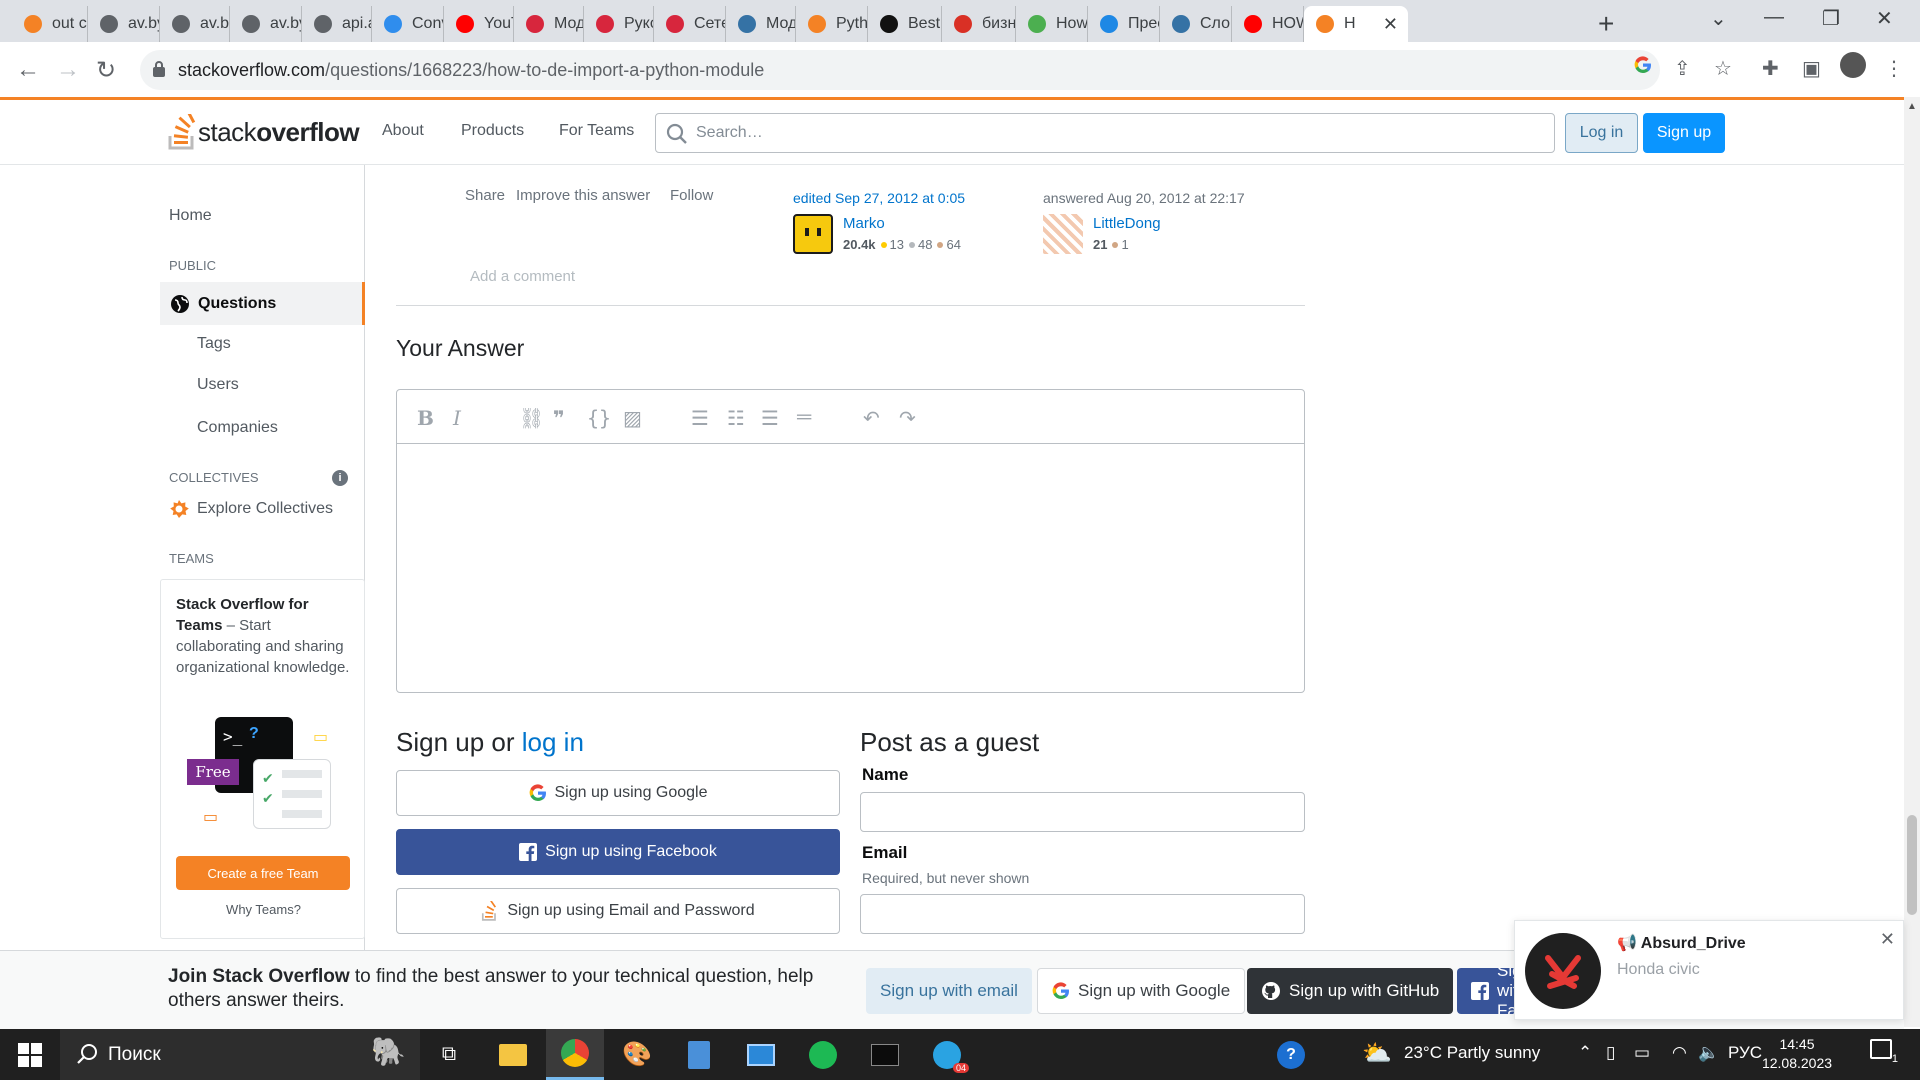 This screenshot has width=1920, height=1080. What do you see at coordinates (907, 418) in the screenshot?
I see `redo-icon: ↷` at bounding box center [907, 418].